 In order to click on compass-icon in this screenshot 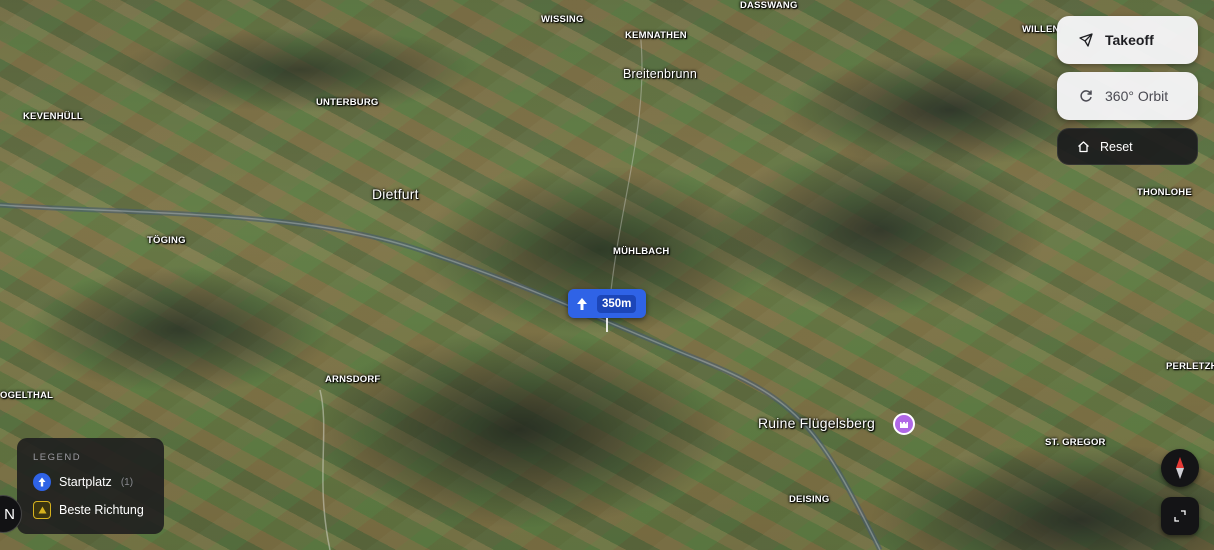, I will do `click(1180, 468)`.